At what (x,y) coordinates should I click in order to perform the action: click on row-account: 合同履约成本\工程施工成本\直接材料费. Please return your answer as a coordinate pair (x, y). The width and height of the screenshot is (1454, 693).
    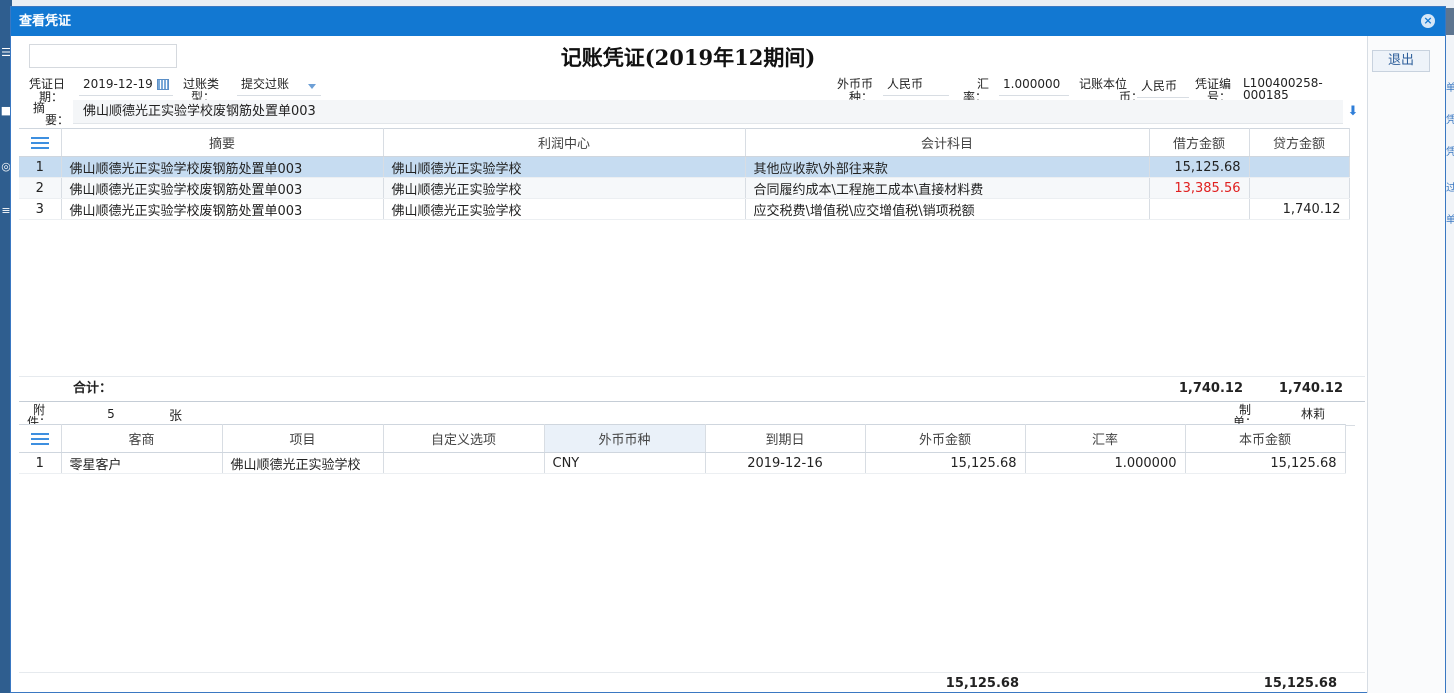
    Looking at the image, I should click on (947, 188).